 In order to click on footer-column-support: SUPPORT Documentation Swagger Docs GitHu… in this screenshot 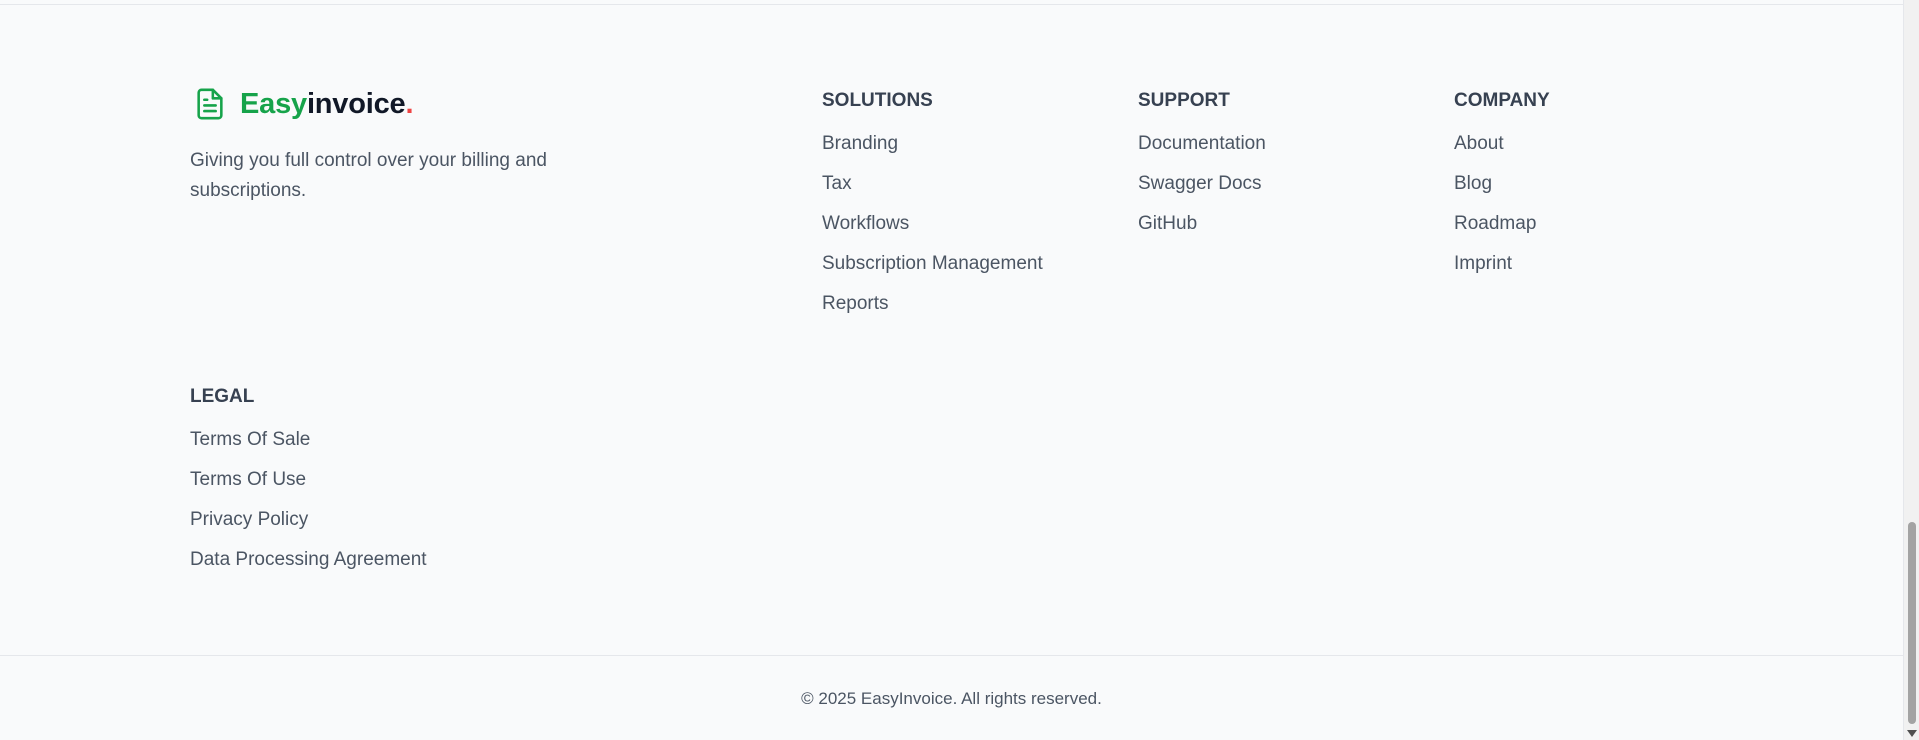, I will do `click(1202, 170)`.